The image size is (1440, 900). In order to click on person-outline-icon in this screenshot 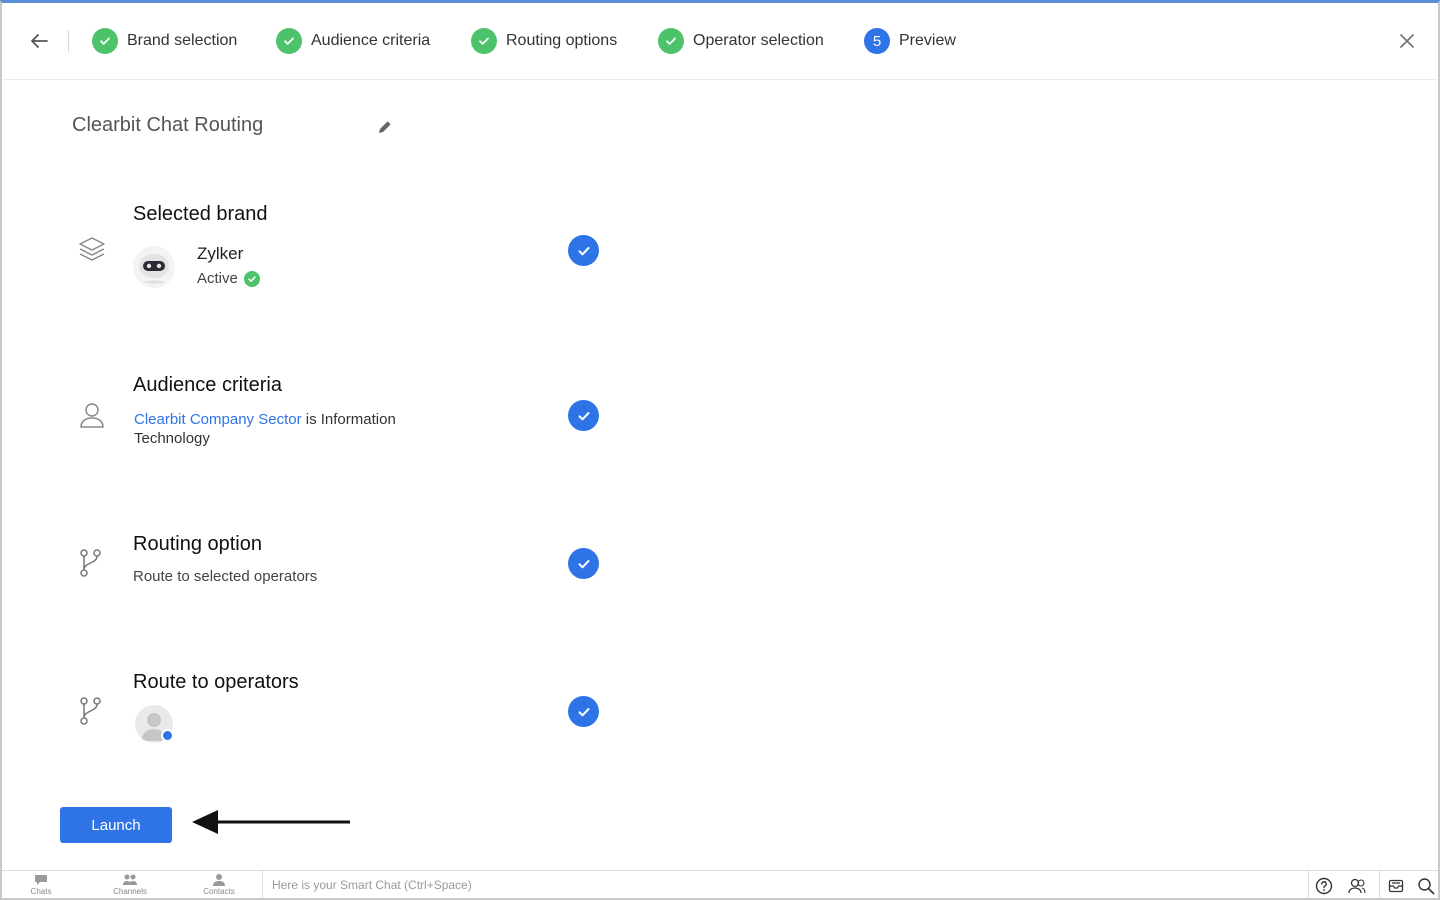, I will do `click(92, 415)`.